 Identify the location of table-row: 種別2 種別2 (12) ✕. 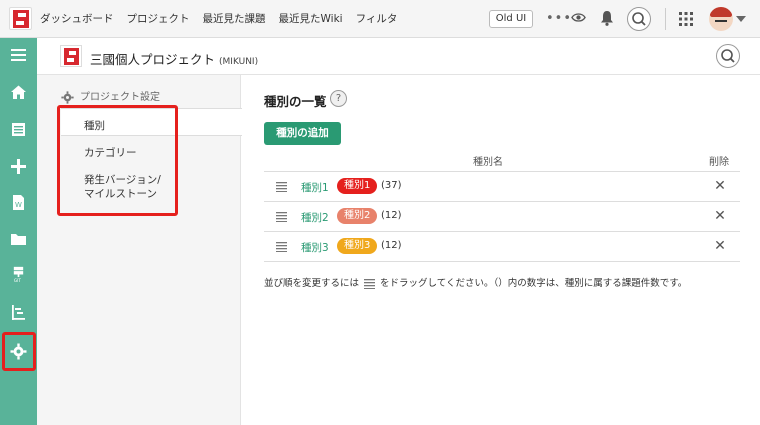
(502, 217).